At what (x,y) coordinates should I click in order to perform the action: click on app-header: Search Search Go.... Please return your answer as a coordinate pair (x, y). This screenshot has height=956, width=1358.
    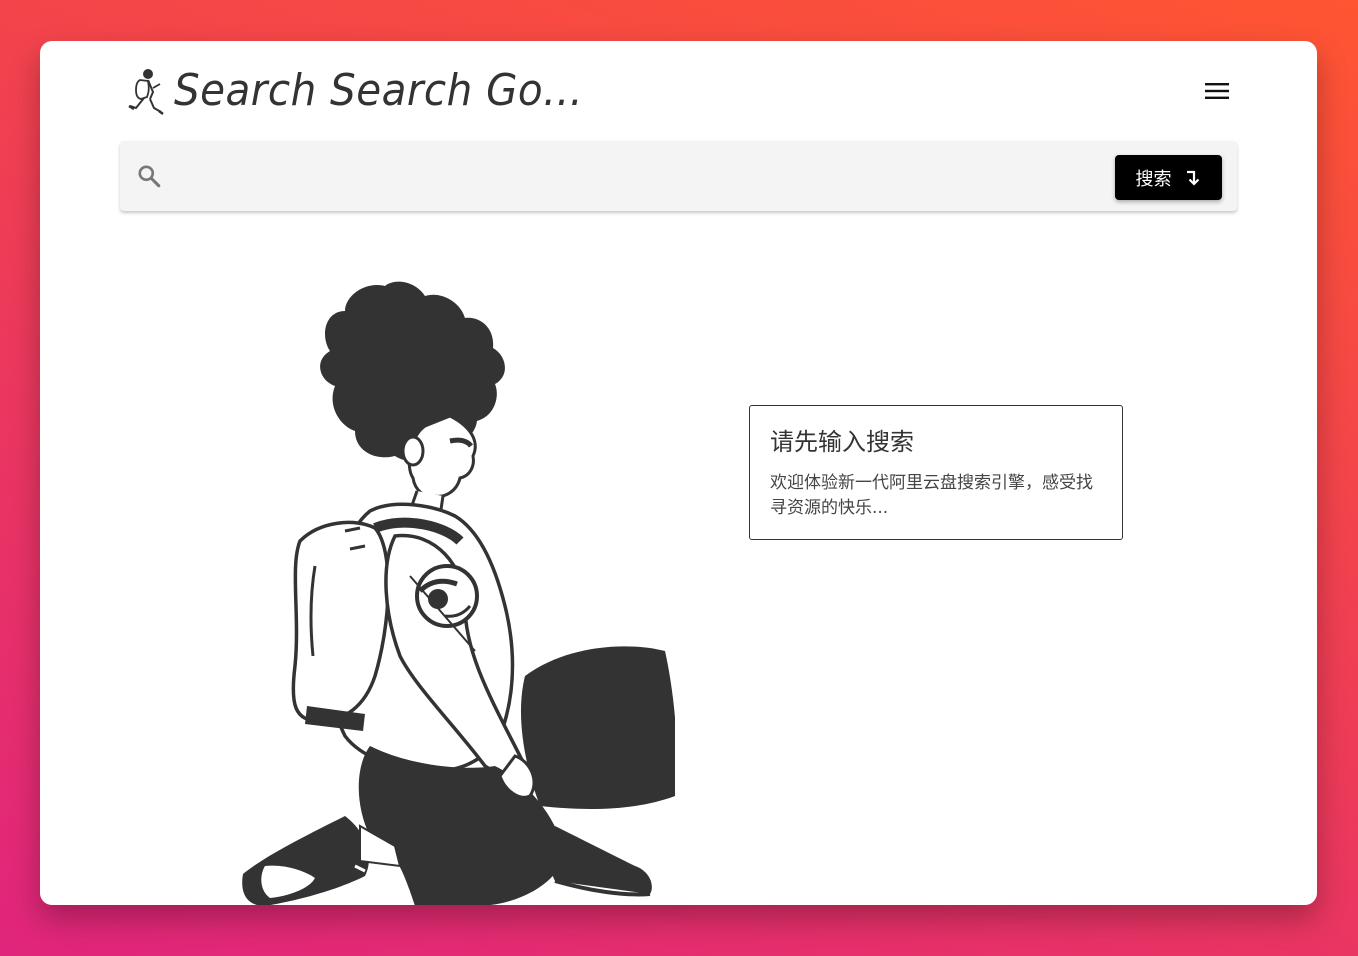
    Looking at the image, I should click on (678, 93).